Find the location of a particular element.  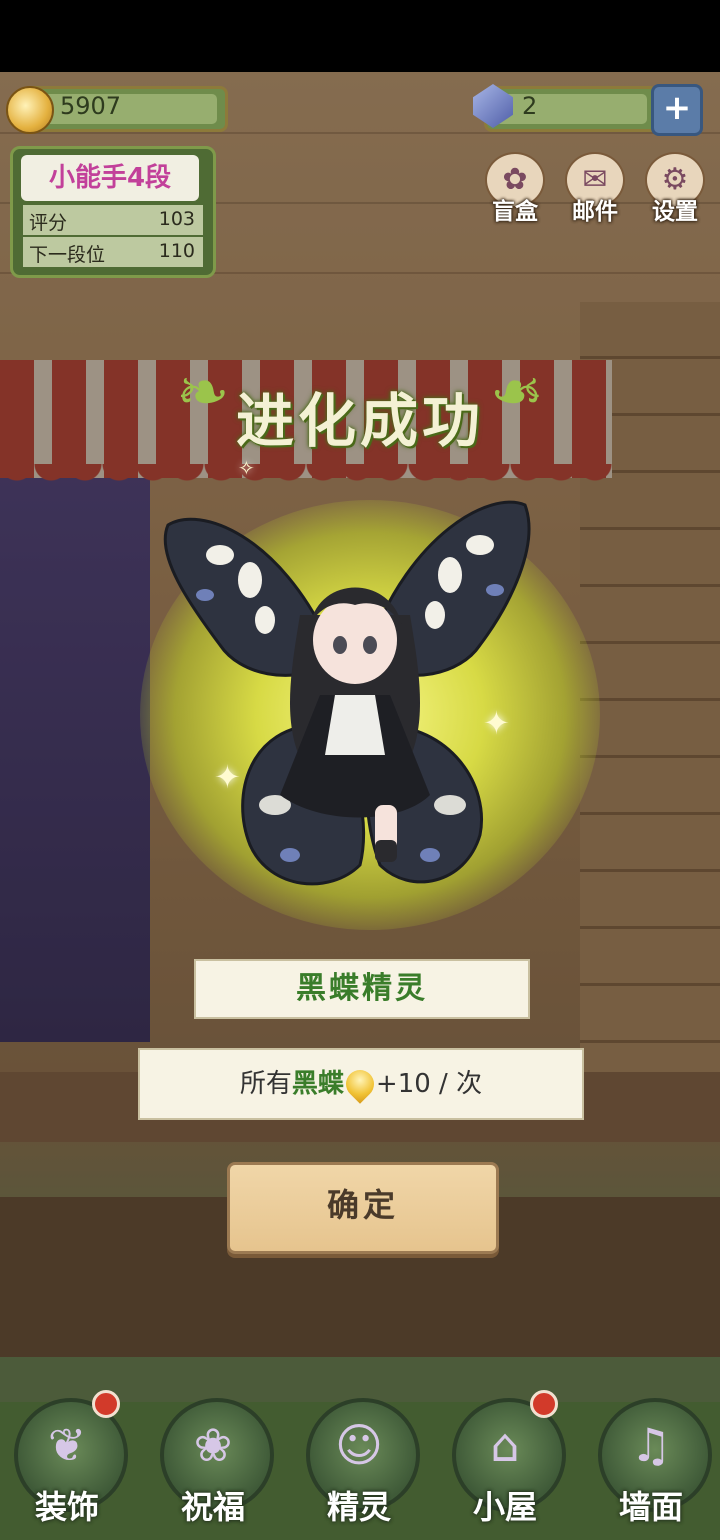

nav-decorate-label: 装饰 is located at coordinates (66, 1507).